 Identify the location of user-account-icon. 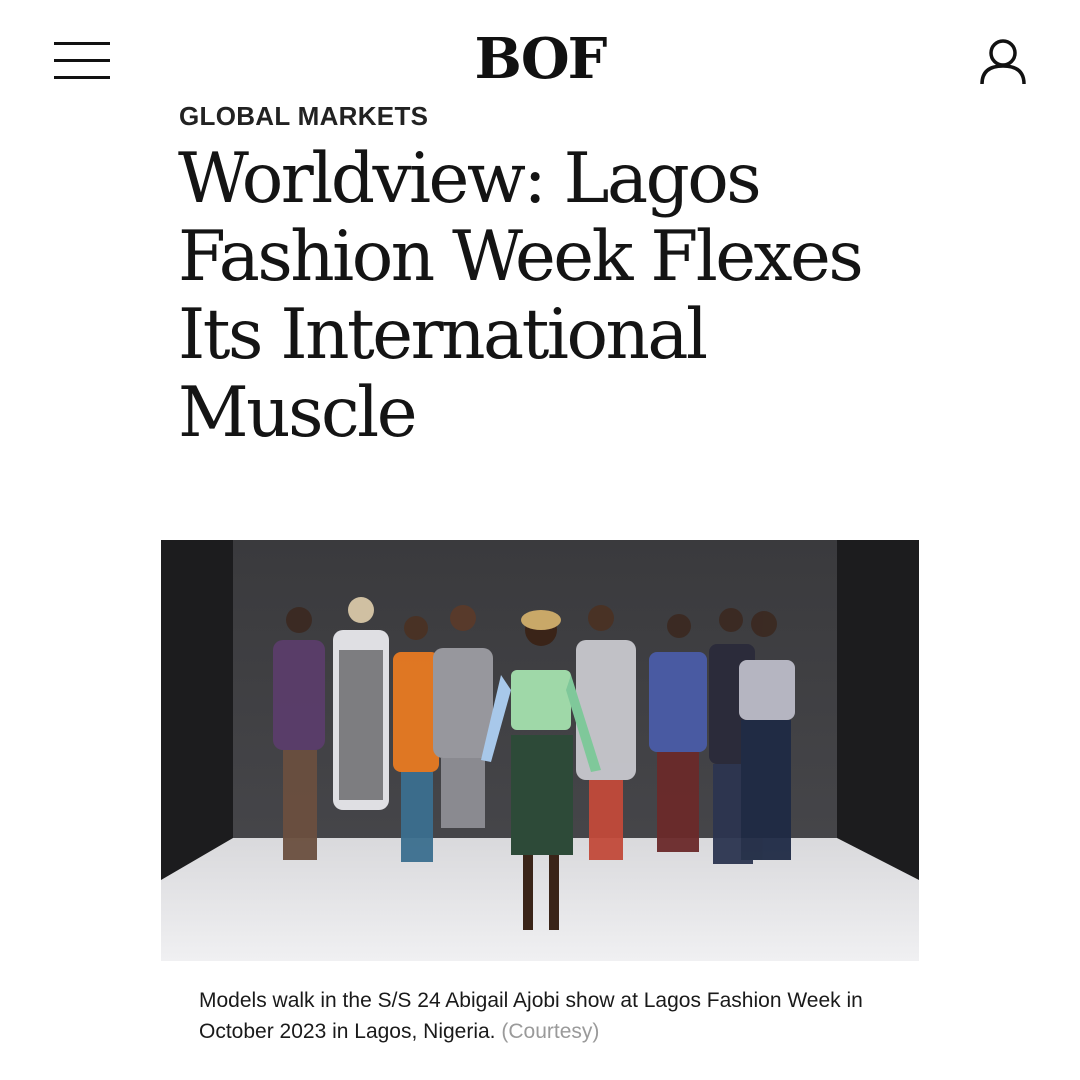
(1003, 61).